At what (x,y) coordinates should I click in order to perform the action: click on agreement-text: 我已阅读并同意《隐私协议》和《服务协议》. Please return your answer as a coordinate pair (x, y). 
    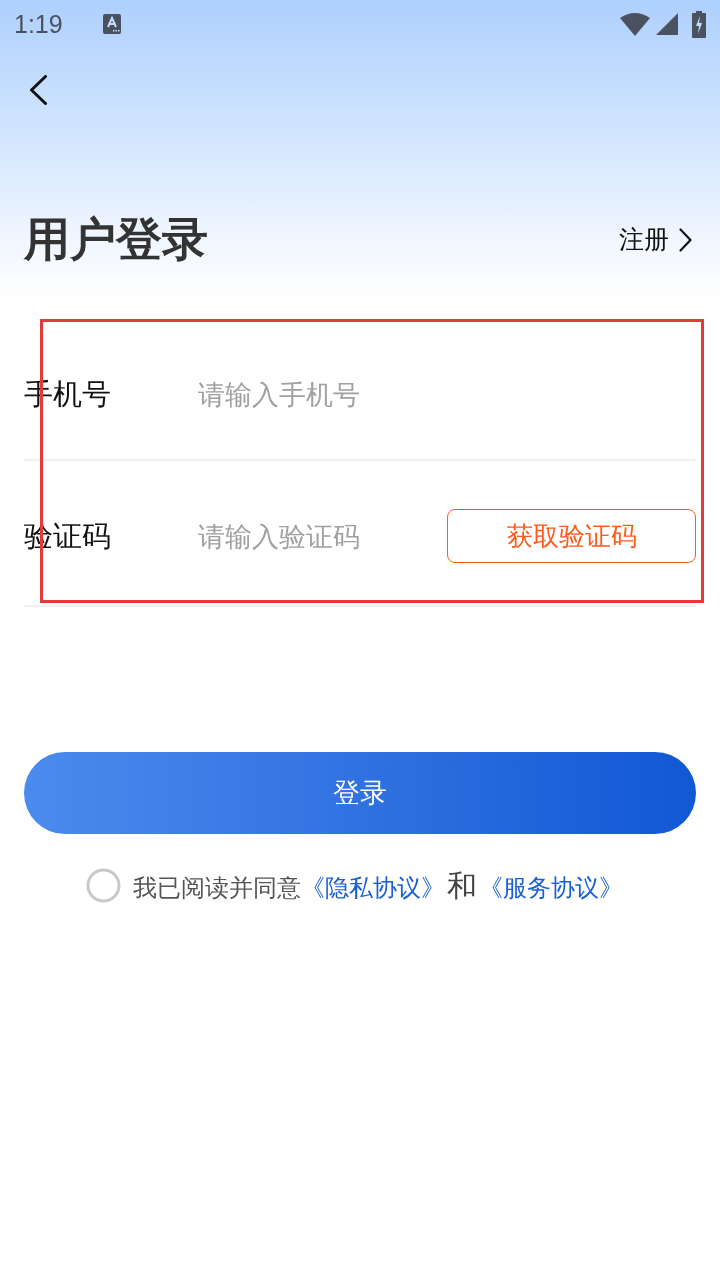
    Looking at the image, I should click on (377, 886).